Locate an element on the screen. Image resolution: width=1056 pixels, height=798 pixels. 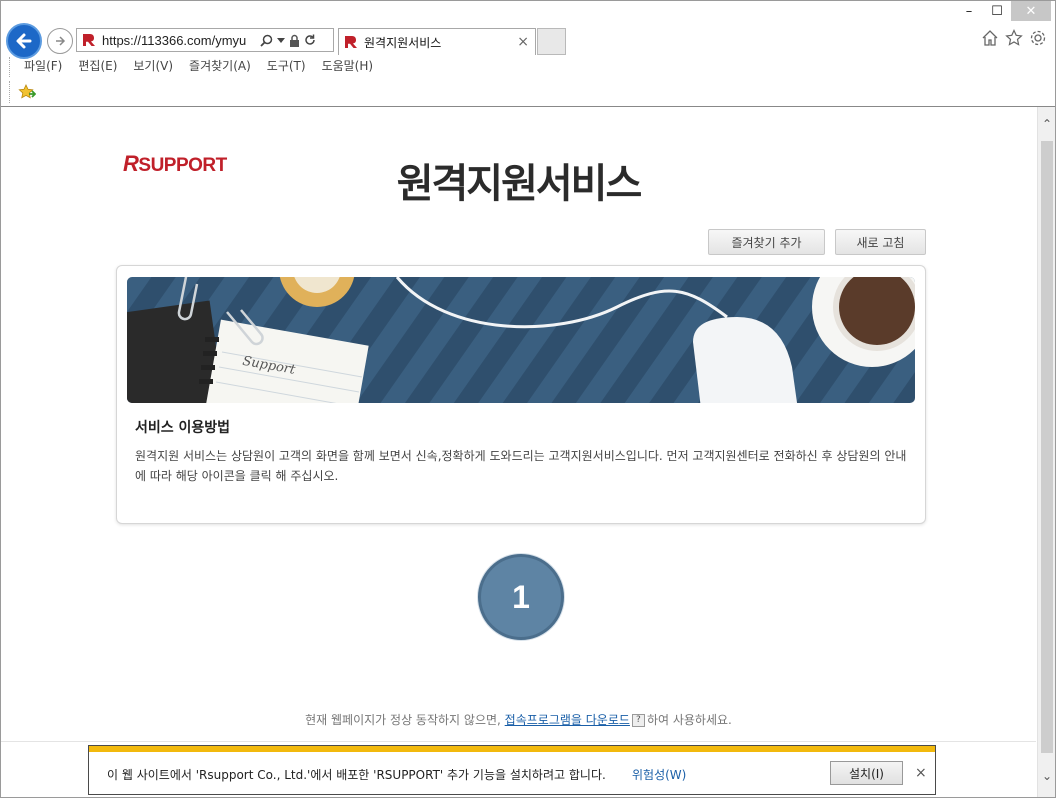
favorites-bar is located at coordinates (22, 92).